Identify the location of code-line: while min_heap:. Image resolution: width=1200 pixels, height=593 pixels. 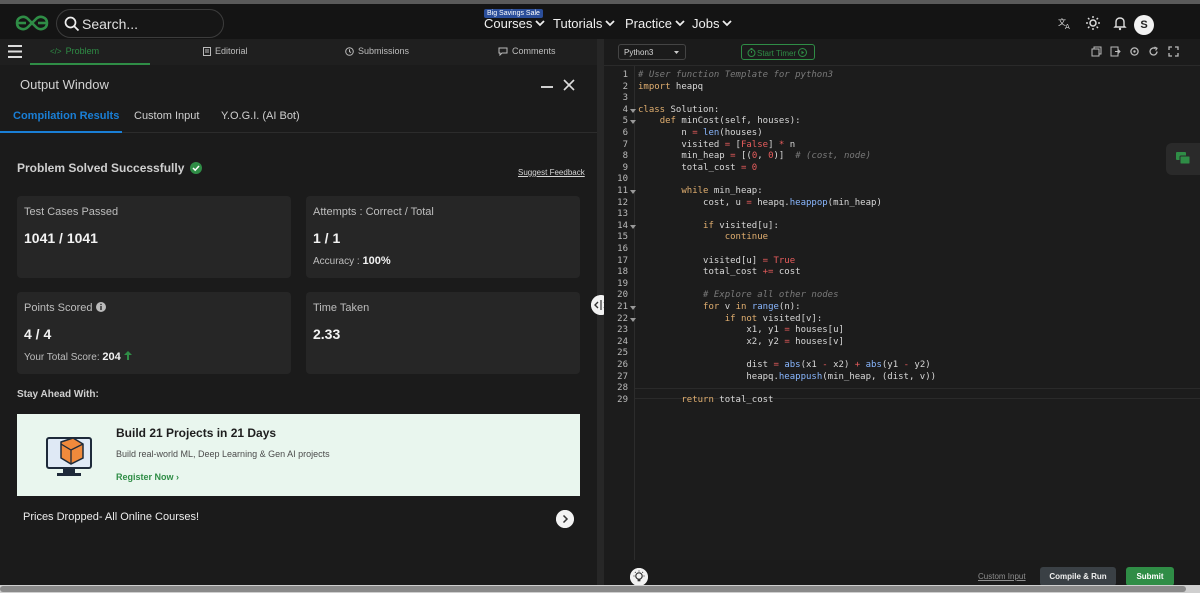
(700, 191).